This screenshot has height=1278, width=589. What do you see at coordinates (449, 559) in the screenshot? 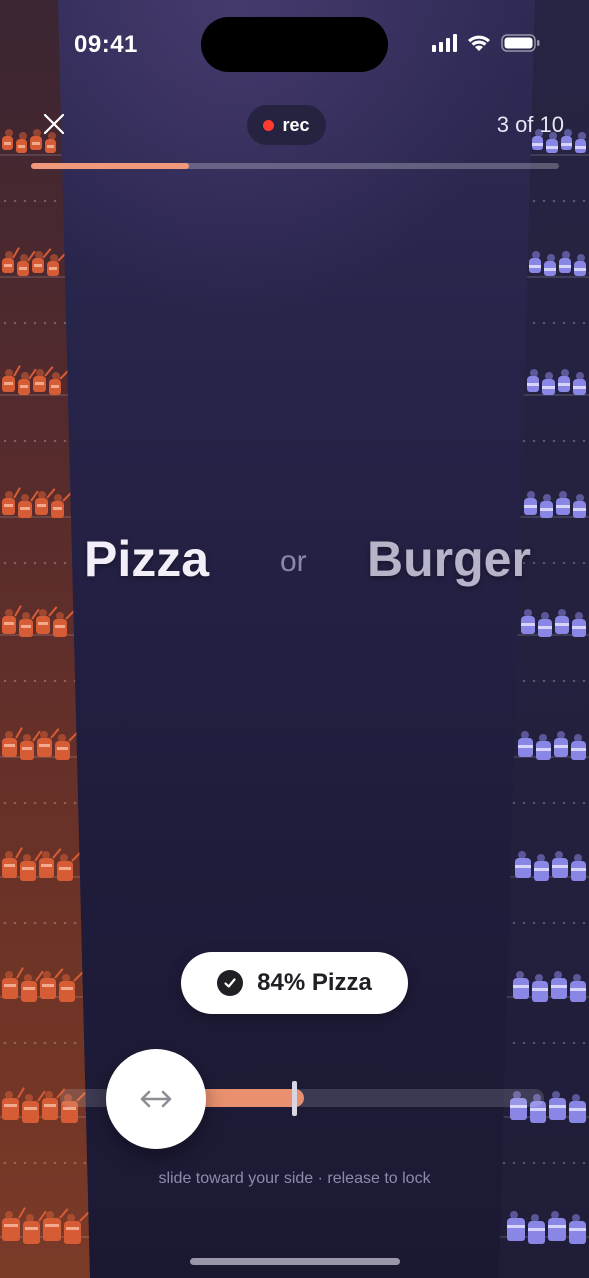
I see `right-option: Burger` at bounding box center [449, 559].